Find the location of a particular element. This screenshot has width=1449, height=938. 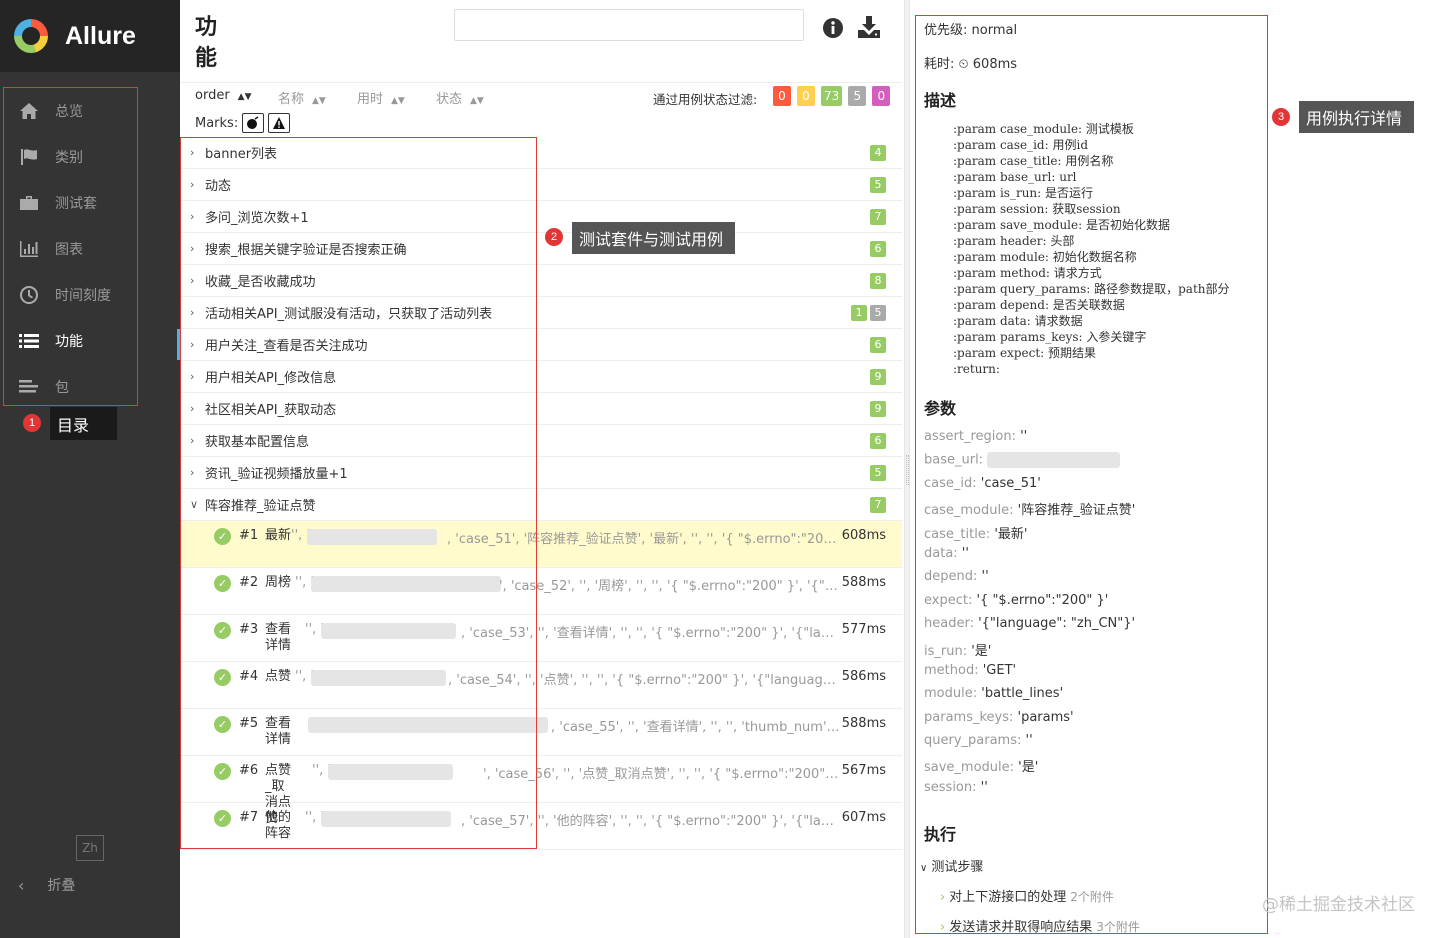

parameter-value: '是' is located at coordinates (1026, 768).